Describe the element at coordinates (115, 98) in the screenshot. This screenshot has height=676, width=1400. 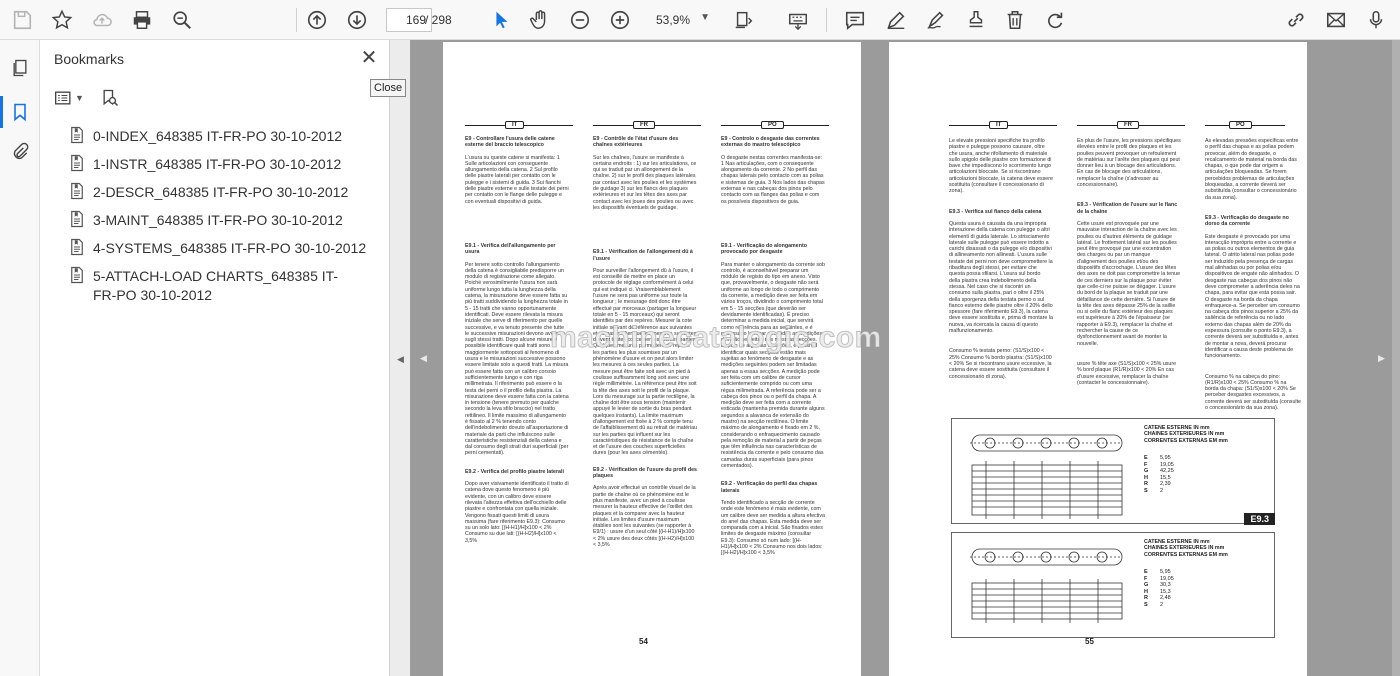
I see `find-bookmark-icon` at that location.